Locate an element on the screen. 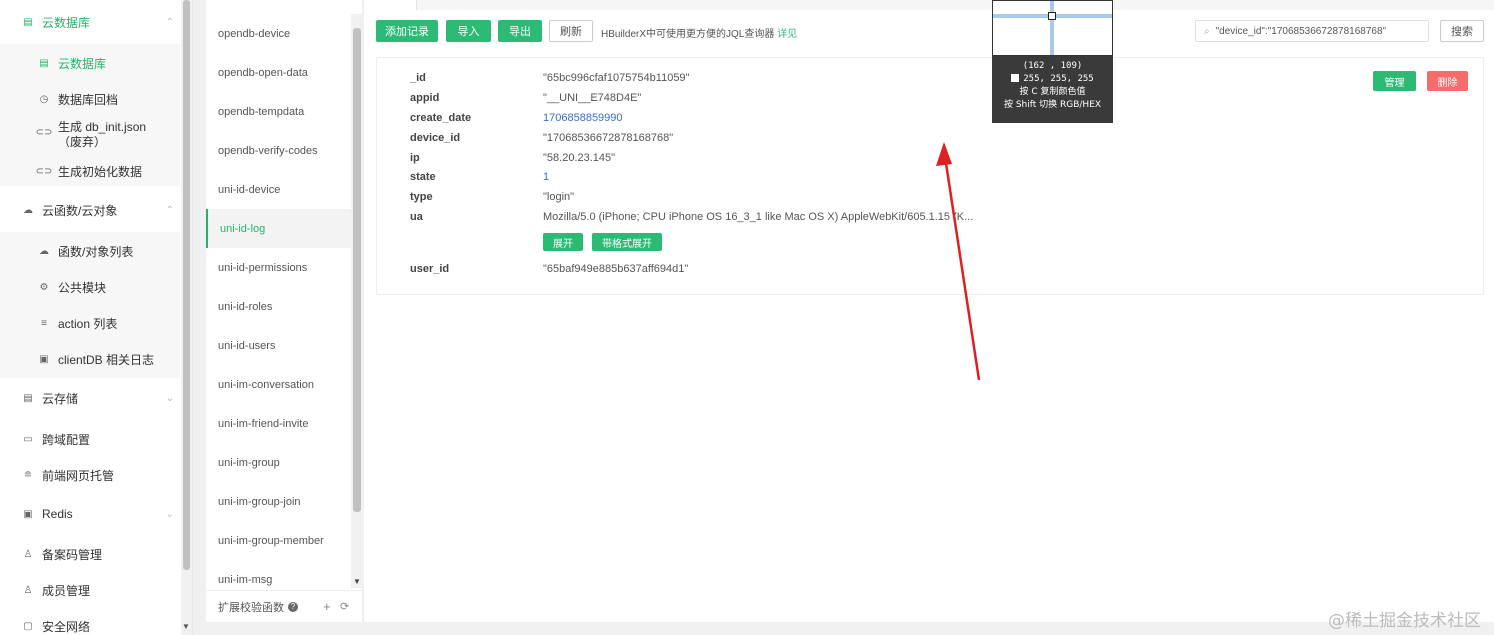 Image resolution: width=1494 pixels, height=635 pixels. nav-item-icp-code: ♙ 备案码管理 is located at coordinates (90, 554).